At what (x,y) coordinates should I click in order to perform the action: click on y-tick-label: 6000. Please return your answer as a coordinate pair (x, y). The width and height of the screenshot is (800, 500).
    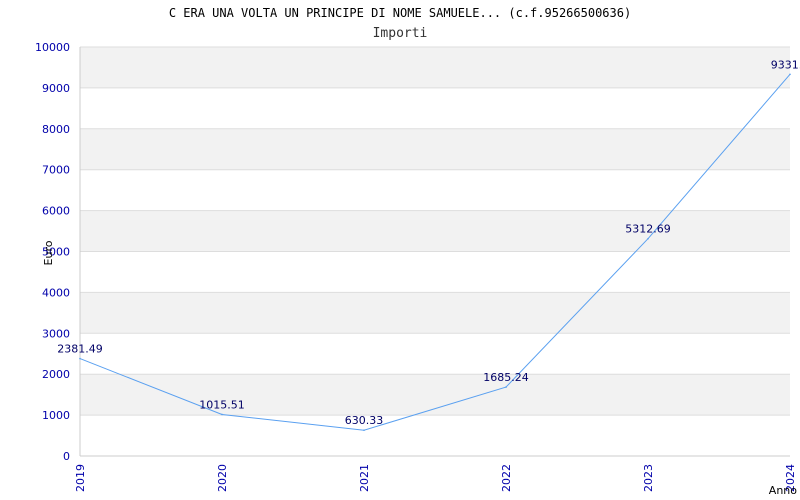
    Looking at the image, I should click on (56, 211).